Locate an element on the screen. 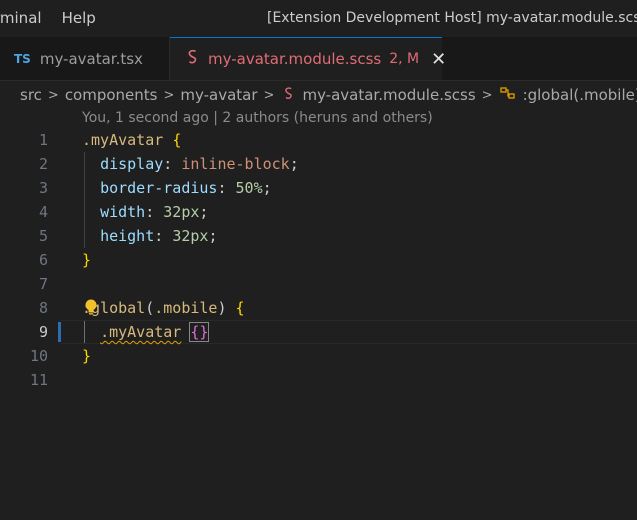  line-content: display: inline-block; is located at coordinates (190, 164).